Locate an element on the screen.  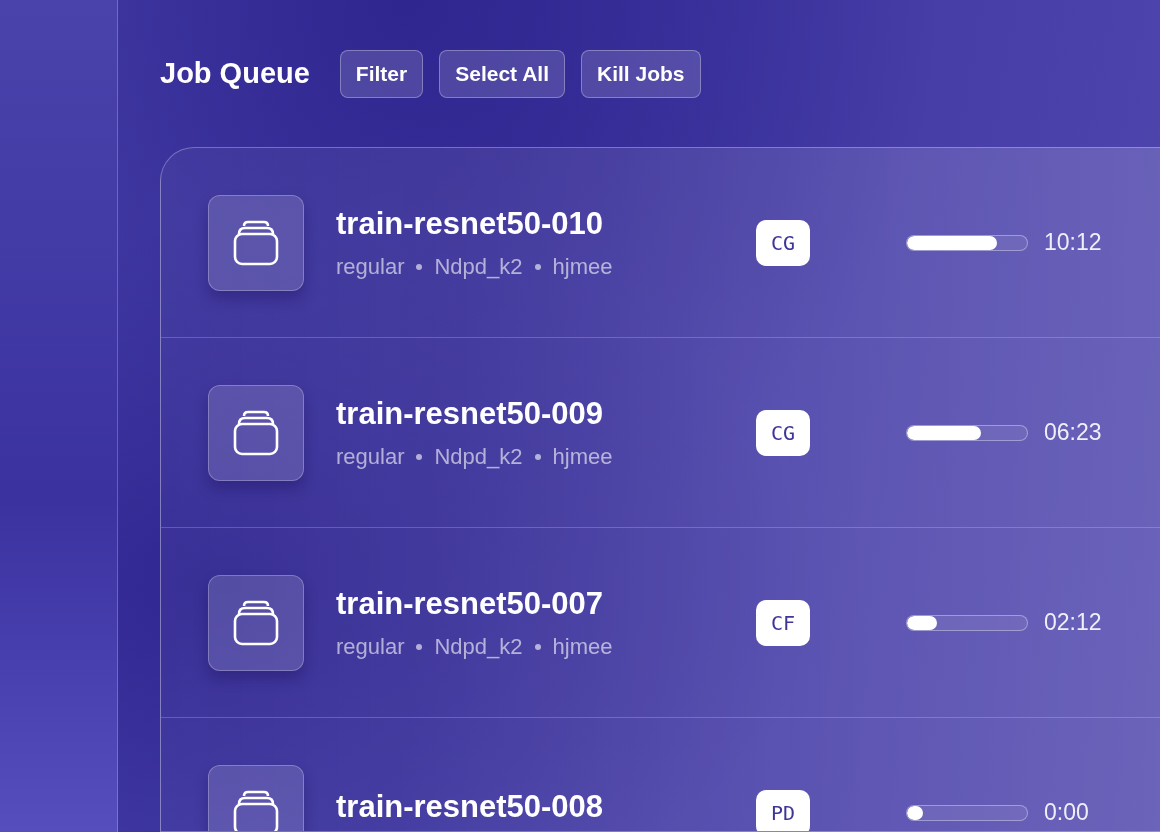
job-name: train-resnet50-008 is located at coordinates (470, 806).